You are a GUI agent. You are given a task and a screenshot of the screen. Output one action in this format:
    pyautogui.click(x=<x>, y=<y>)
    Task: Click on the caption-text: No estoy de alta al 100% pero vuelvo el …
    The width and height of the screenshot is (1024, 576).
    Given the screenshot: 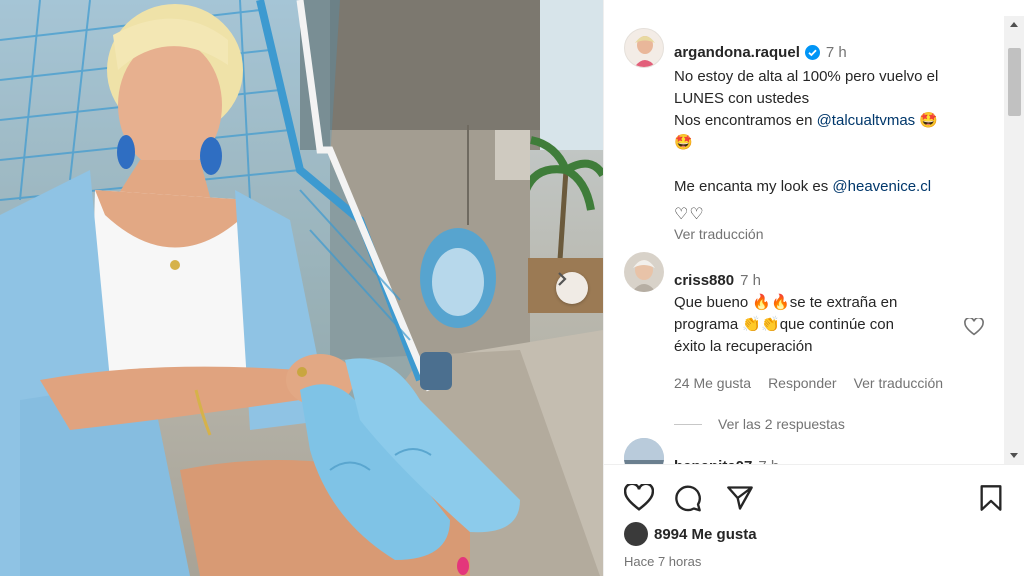 What is the action you would take?
    pyautogui.click(x=834, y=132)
    